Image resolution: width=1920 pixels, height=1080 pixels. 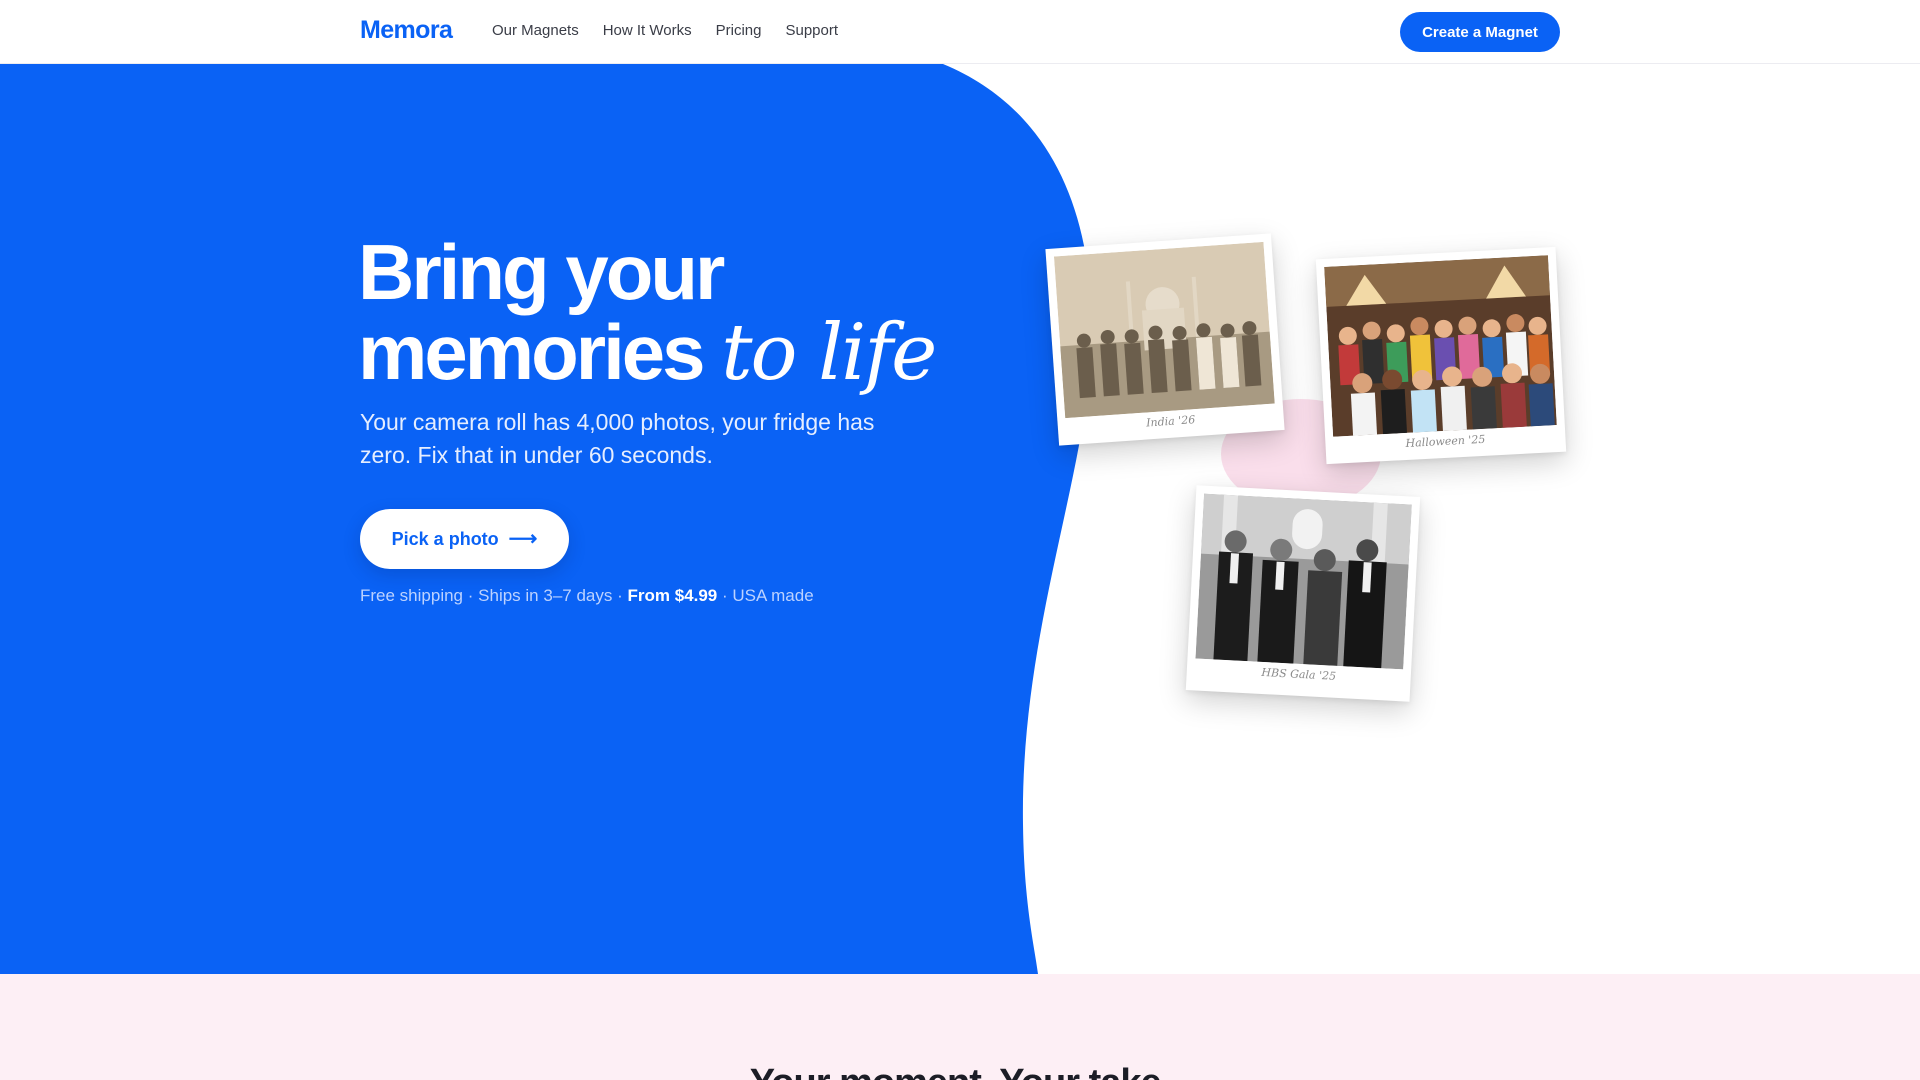 I want to click on next-section: Your moment. Your take., so click(x=960, y=1027).